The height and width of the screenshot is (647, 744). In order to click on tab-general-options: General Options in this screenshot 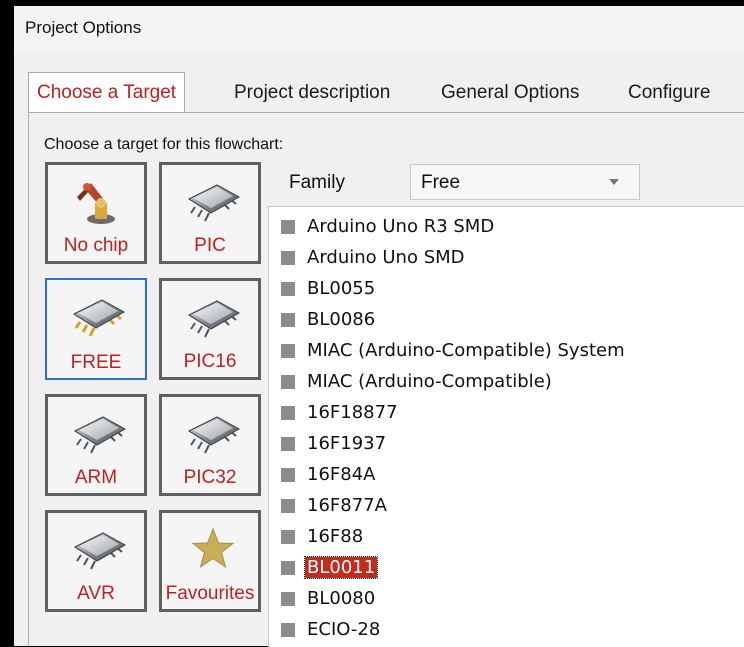, I will do `click(510, 93)`.